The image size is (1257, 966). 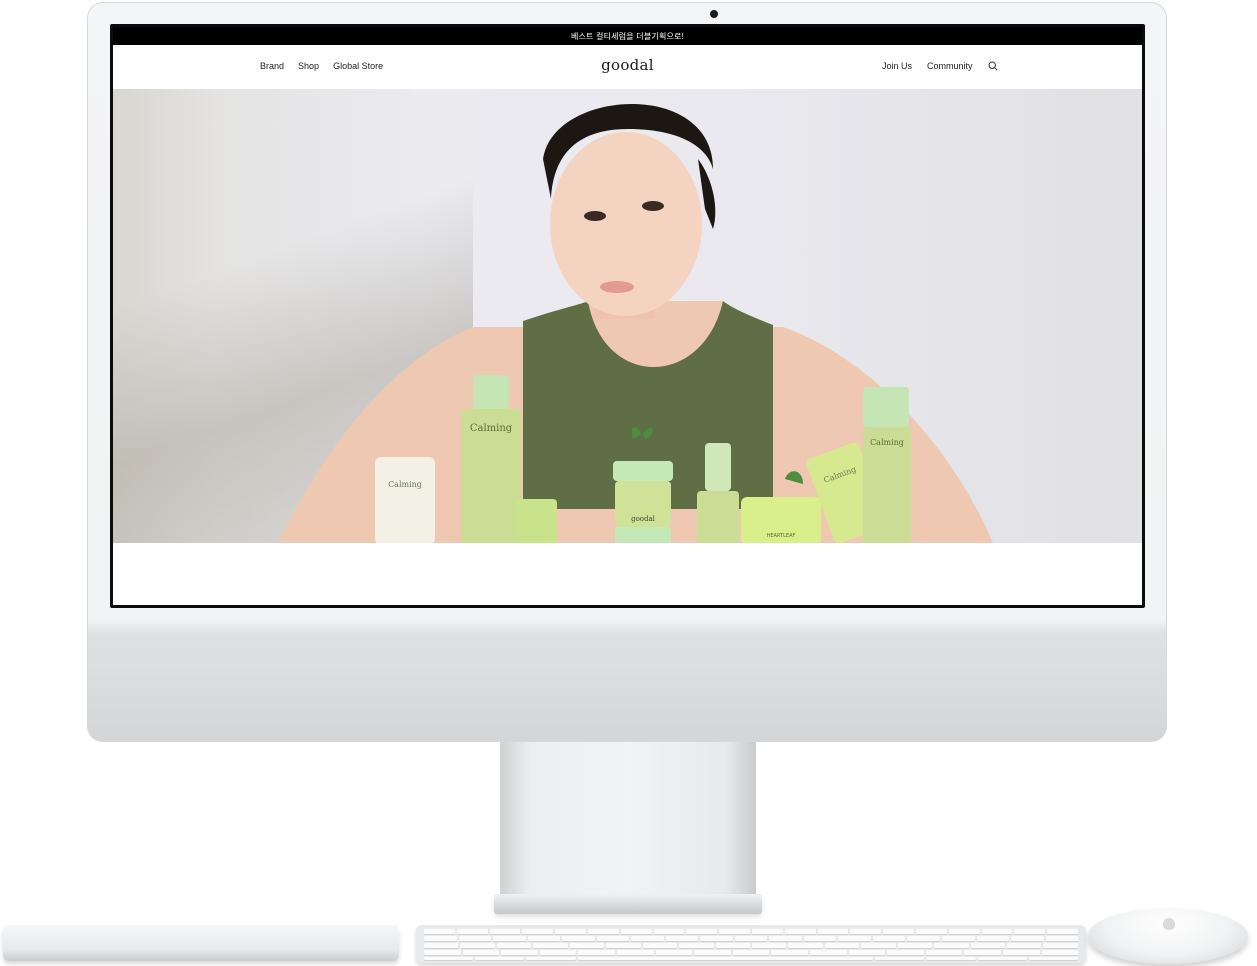 What do you see at coordinates (201, 943) in the screenshot?
I see `magic-trackpad` at bounding box center [201, 943].